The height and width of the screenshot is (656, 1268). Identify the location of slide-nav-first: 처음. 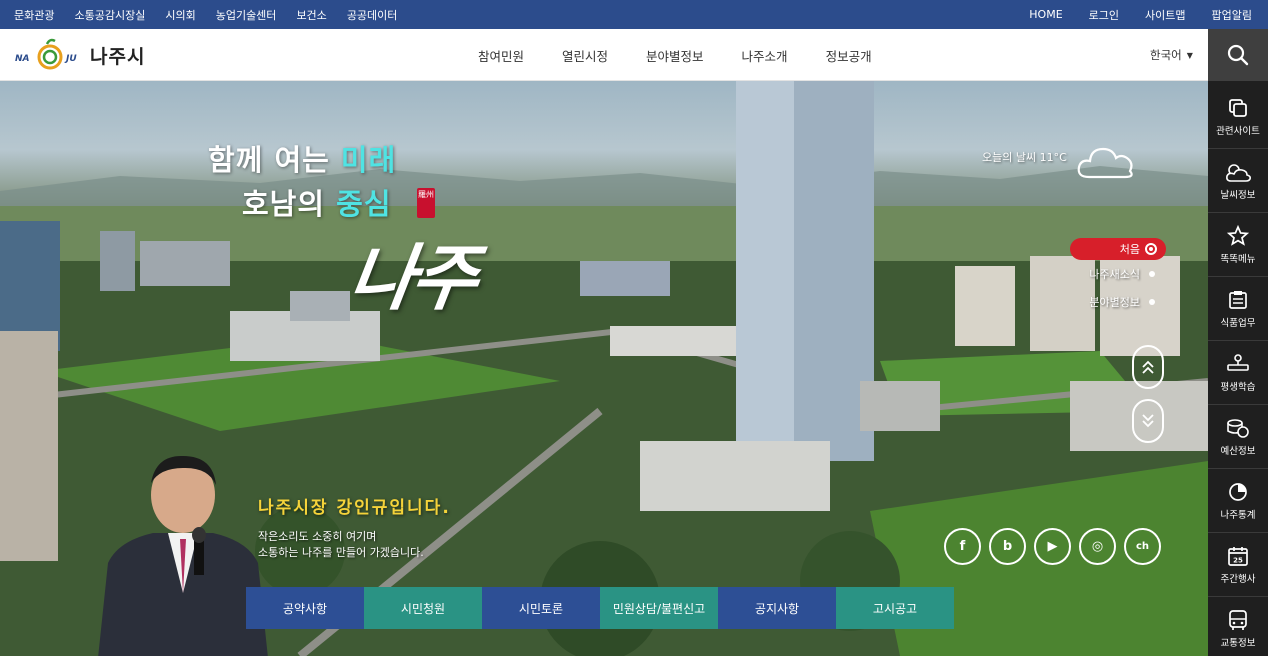
(1118, 249).